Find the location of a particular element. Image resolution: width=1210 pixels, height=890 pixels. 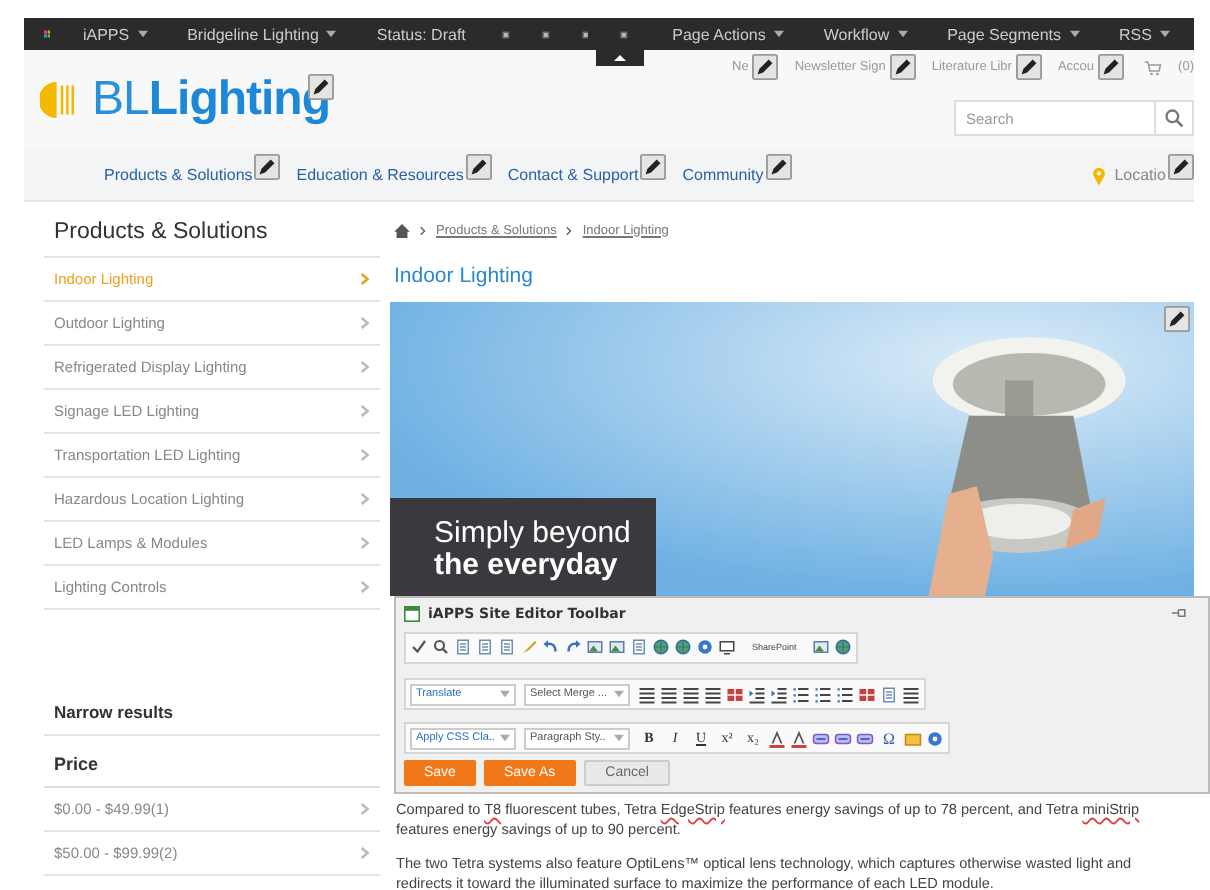

filter-heading: Price is located at coordinates (212, 762).